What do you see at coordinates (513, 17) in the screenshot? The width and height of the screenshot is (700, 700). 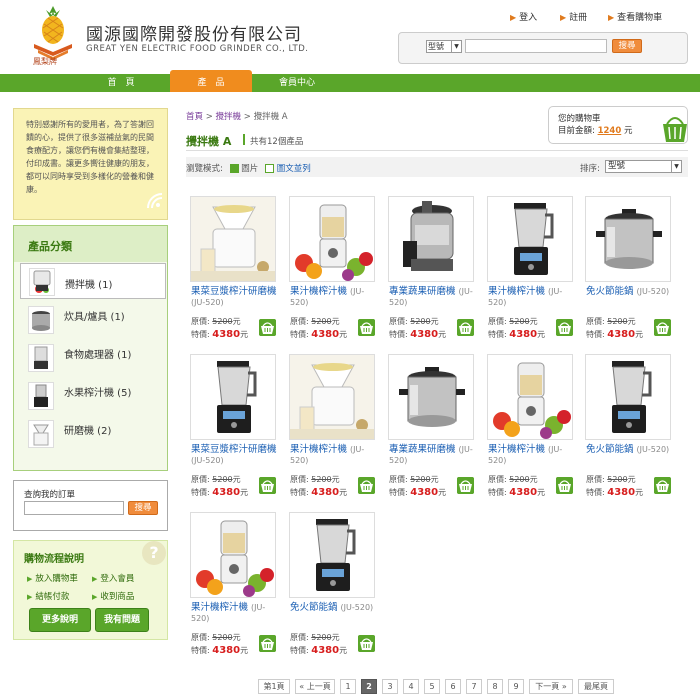 I see `arrow-icon: ▶` at bounding box center [513, 17].